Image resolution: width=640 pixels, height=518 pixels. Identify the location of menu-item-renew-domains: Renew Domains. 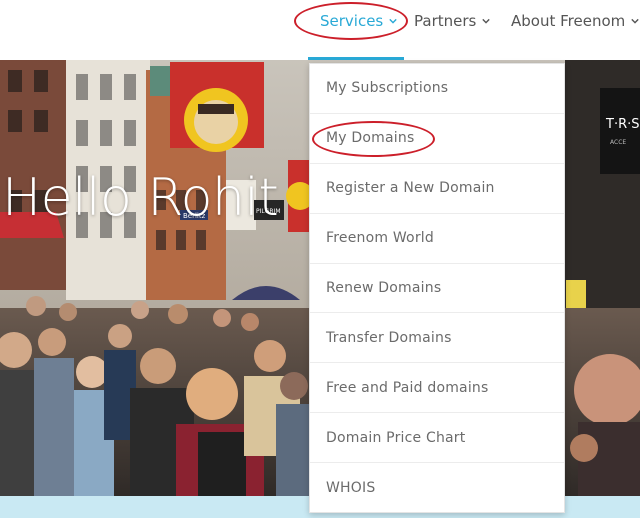
(437, 289).